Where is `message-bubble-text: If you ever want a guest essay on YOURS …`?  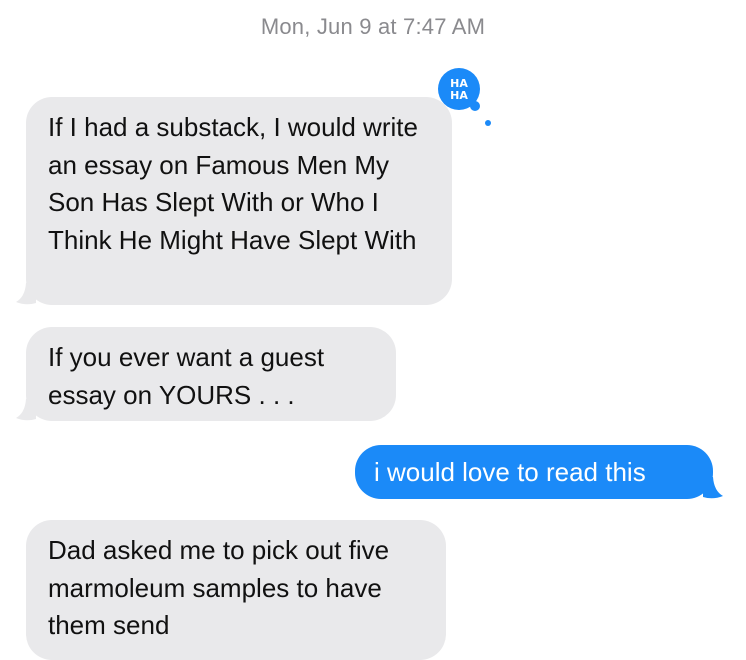 message-bubble-text: If you ever want a guest essay on YOURS … is located at coordinates (211, 374).